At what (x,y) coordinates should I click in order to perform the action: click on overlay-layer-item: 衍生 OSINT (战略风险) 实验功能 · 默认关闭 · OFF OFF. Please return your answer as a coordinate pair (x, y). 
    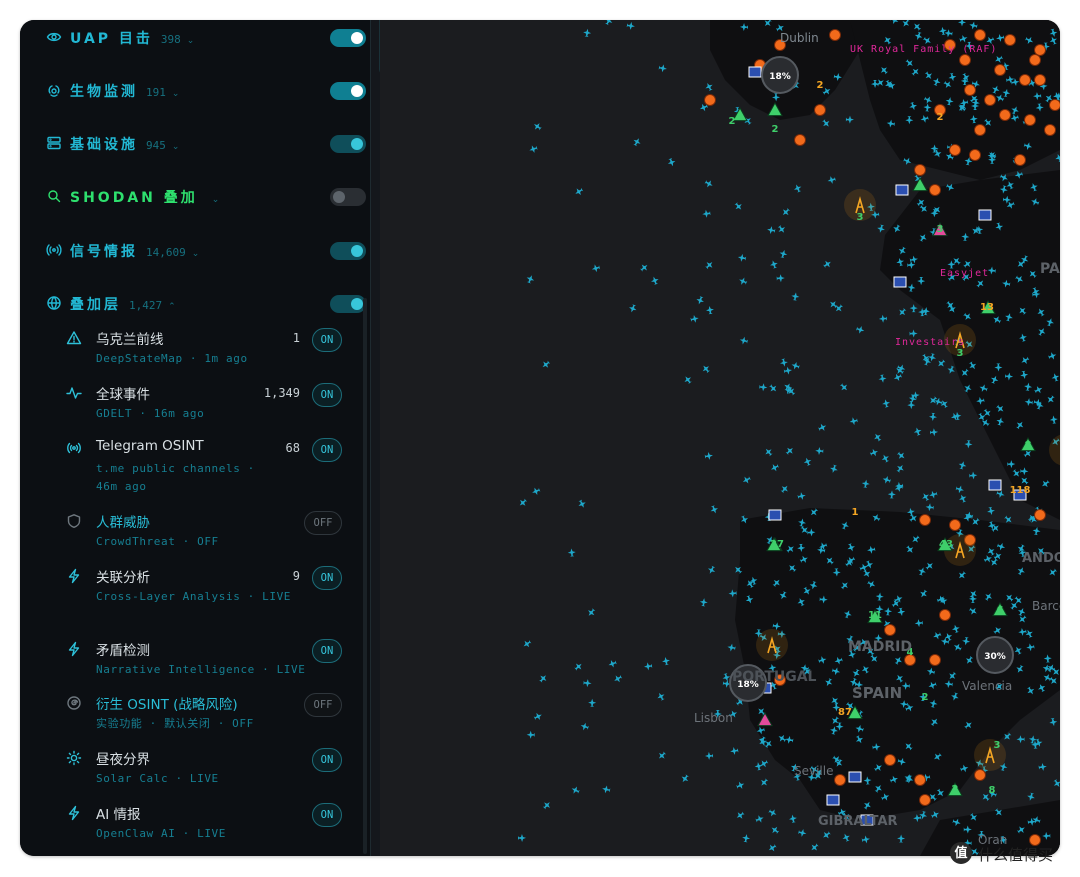
    Looking at the image, I should click on (204, 717).